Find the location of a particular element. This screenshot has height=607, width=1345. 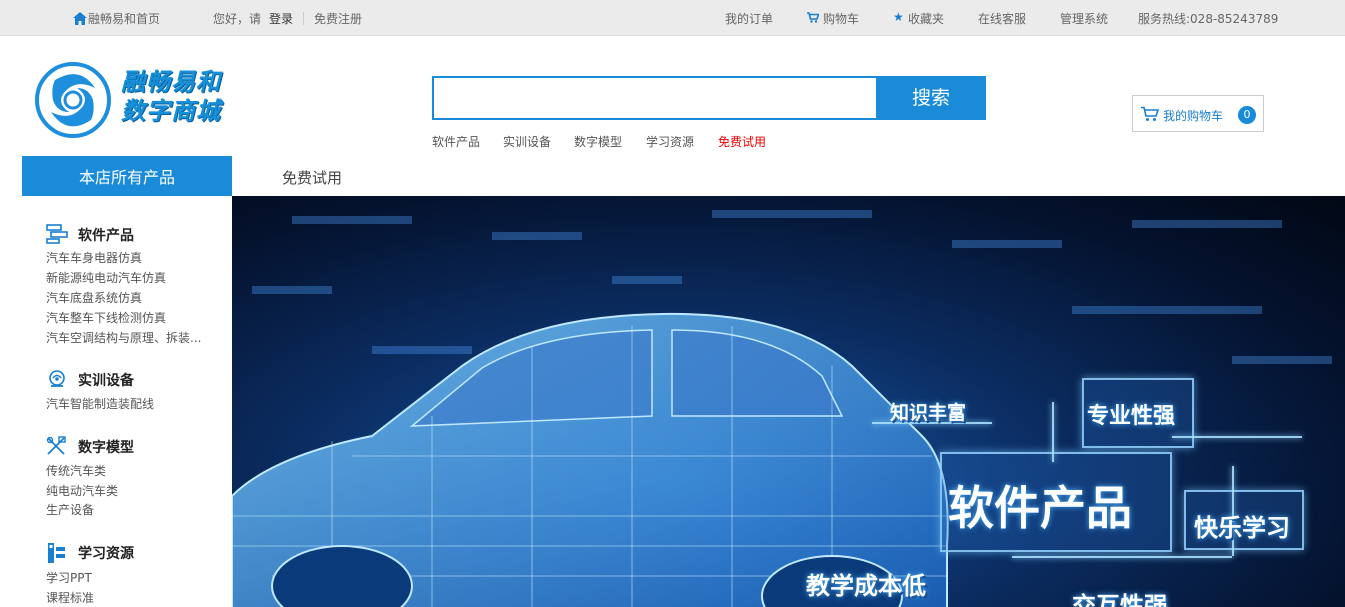

online-service-link: 在线客服 is located at coordinates (1002, 19).